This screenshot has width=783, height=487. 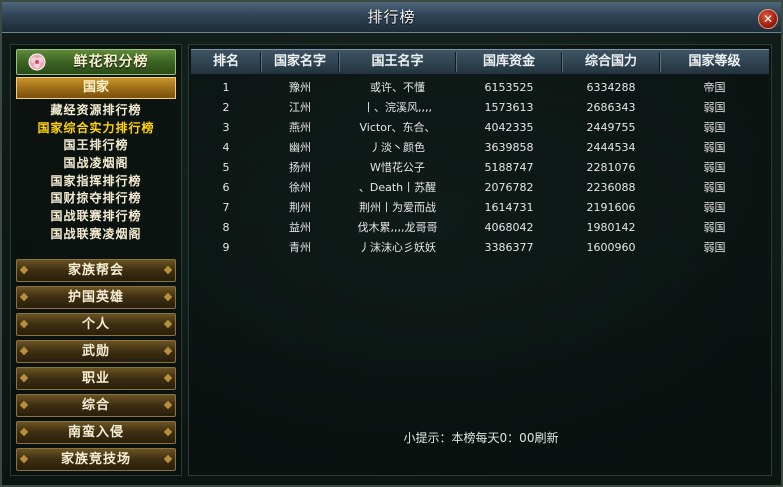 What do you see at coordinates (397, 87) in the screenshot?
I see `table-cell: 或许、不懂` at bounding box center [397, 87].